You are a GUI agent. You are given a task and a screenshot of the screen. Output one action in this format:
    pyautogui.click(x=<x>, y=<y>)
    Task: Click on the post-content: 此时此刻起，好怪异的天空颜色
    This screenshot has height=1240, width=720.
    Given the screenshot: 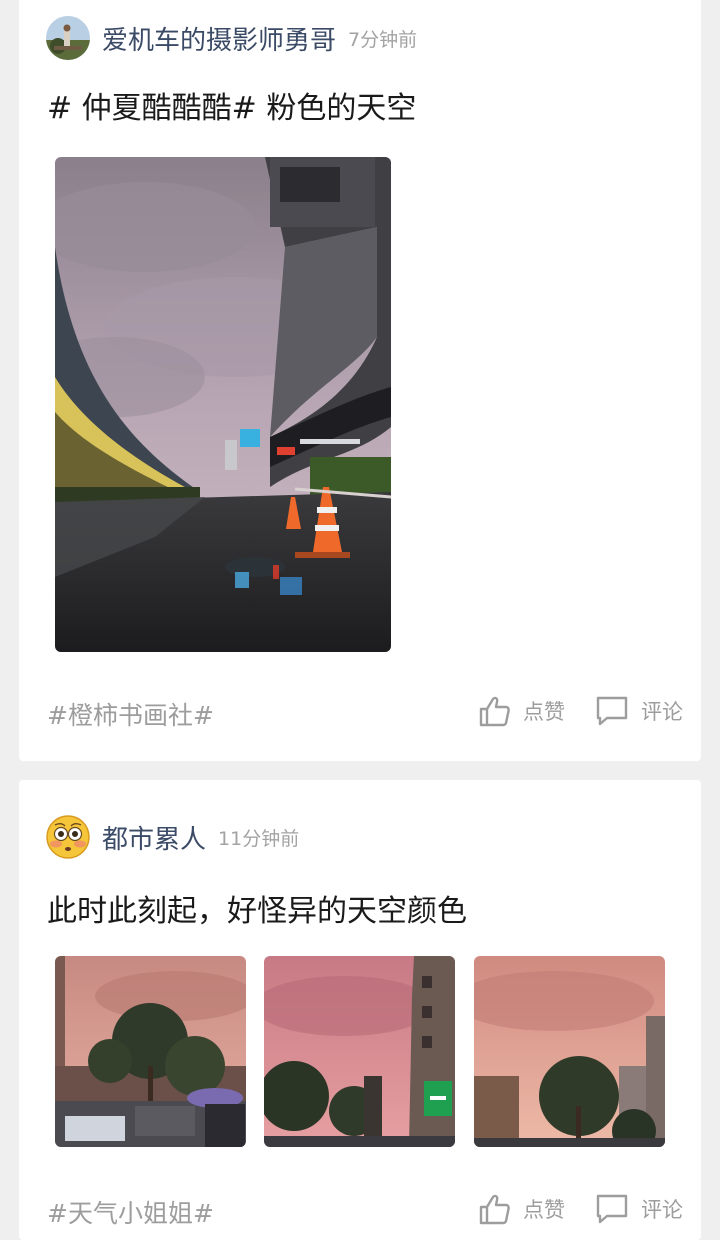 What is the action you would take?
    pyautogui.click(x=257, y=911)
    